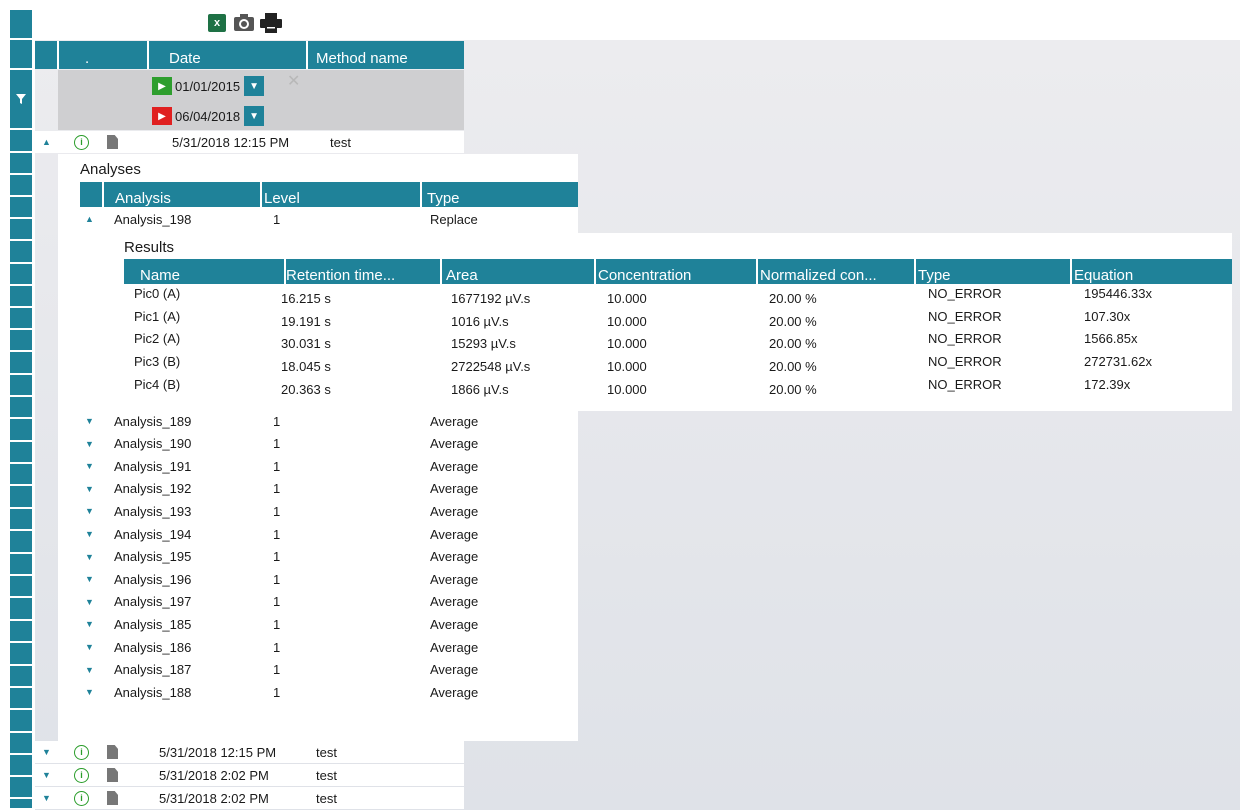  Describe the element at coordinates (329, 534) in the screenshot. I see `analysis-row: ▼ Analysis_194 1 Average` at that location.